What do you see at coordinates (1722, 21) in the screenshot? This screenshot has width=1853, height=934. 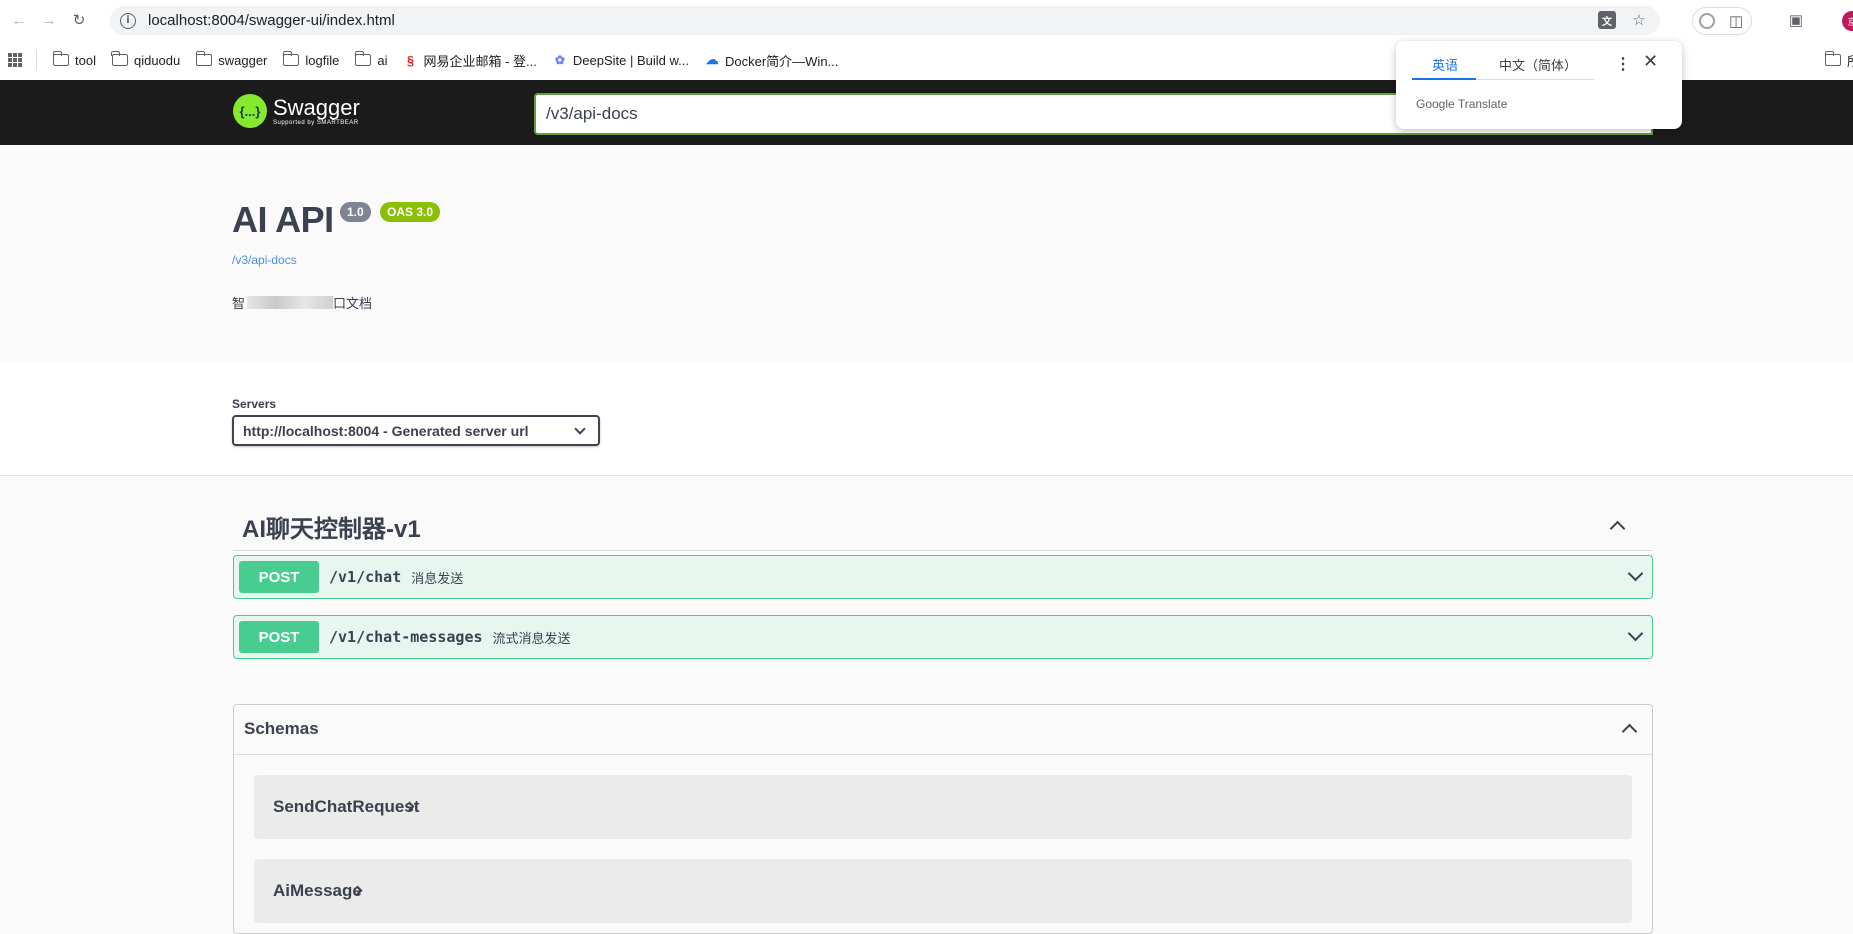 I see `extension-pill: ◫` at bounding box center [1722, 21].